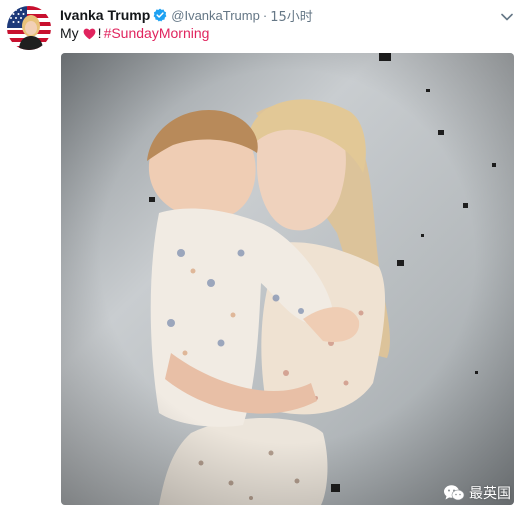  I want to click on tweet-text-exclaim: !, so click(99, 33).